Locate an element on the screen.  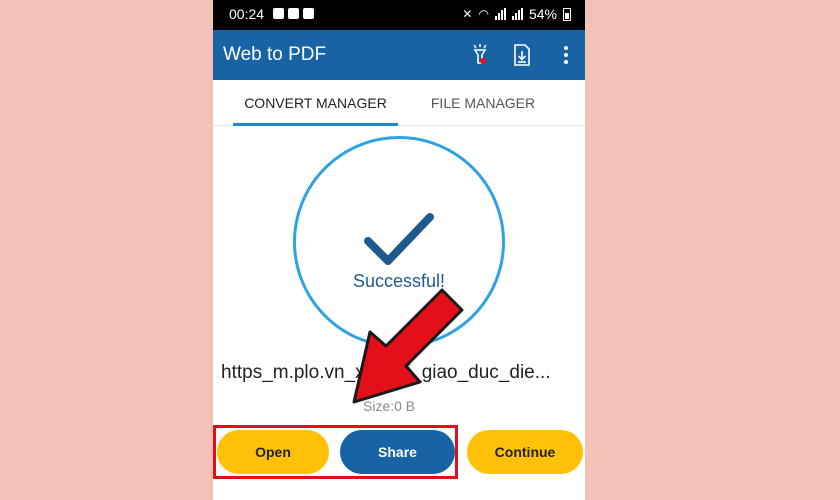
more-vertical-icon is located at coordinates (566, 55).